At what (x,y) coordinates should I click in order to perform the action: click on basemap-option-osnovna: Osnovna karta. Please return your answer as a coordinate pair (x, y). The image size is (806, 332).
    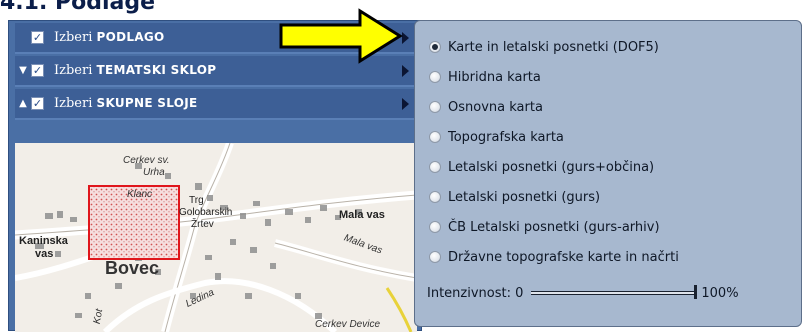
    Looking at the image, I should click on (486, 107).